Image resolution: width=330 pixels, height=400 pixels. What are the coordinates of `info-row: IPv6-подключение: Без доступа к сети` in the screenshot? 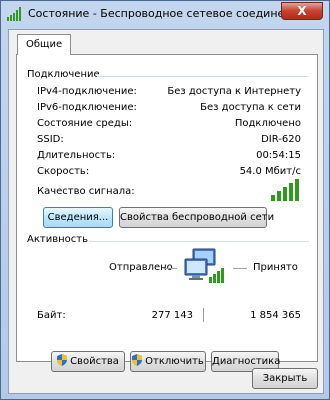 It's located at (169, 109).